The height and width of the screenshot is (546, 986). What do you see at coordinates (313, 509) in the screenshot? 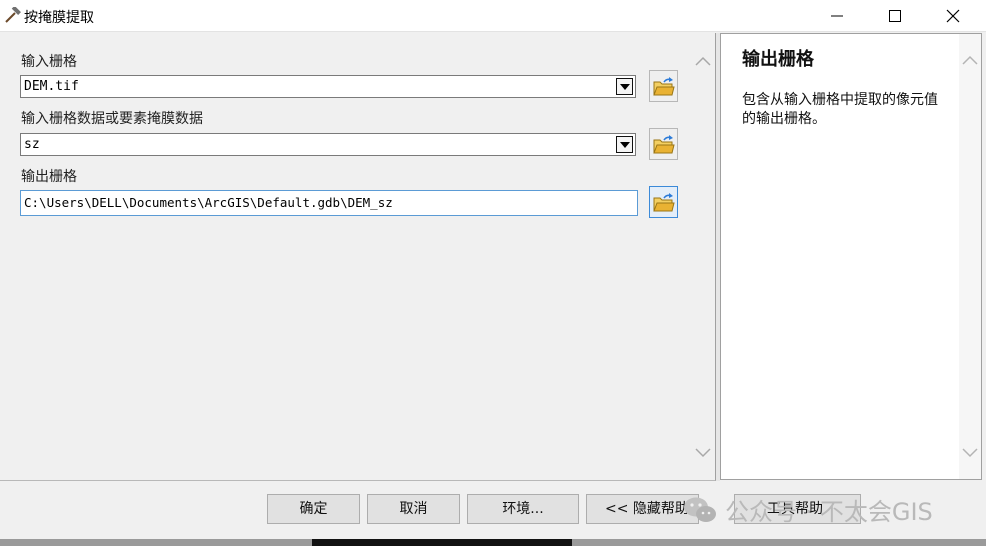
I see `ok-button: 确定` at bounding box center [313, 509].